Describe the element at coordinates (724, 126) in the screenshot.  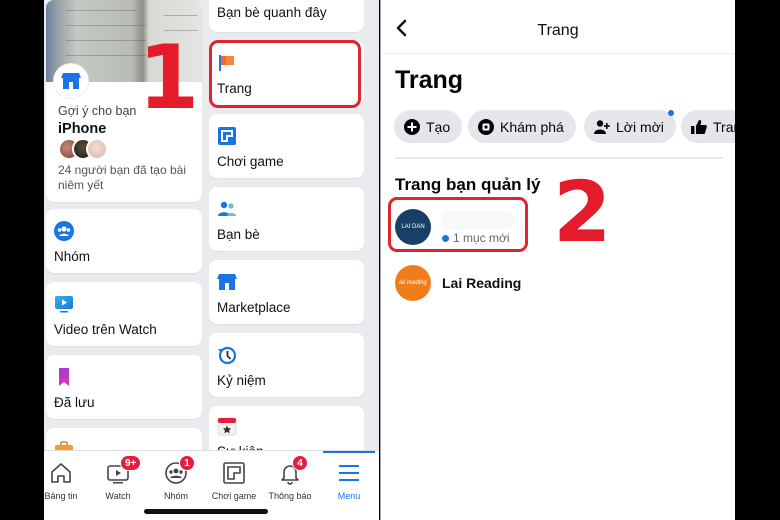
I see `chip-label: Trar` at that location.